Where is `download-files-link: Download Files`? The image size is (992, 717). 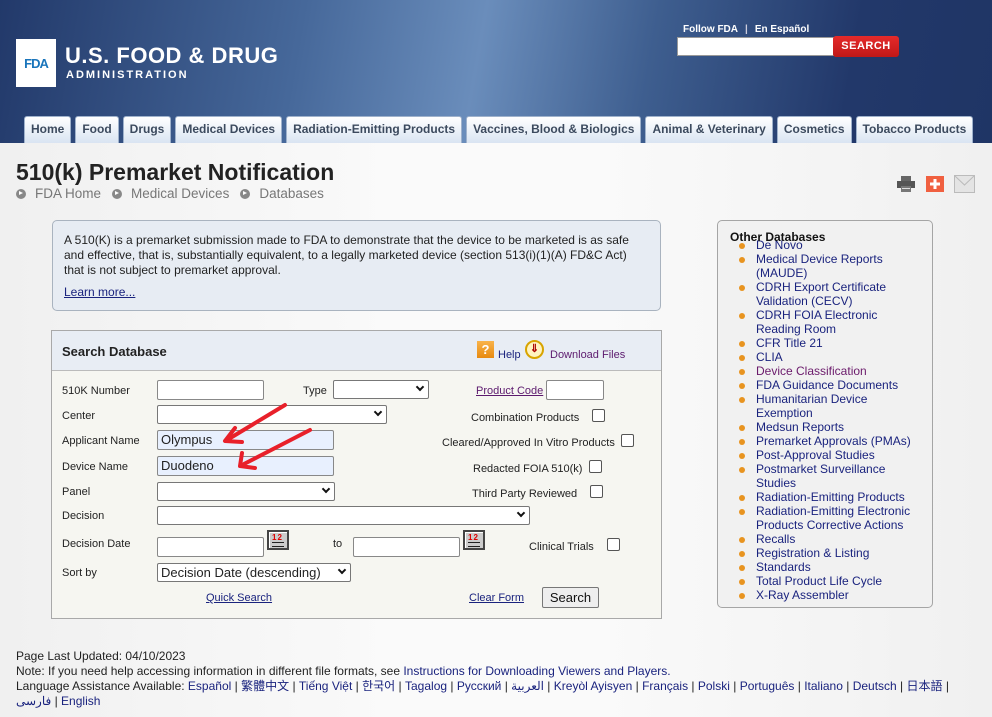 download-files-link: Download Files is located at coordinates (587, 355).